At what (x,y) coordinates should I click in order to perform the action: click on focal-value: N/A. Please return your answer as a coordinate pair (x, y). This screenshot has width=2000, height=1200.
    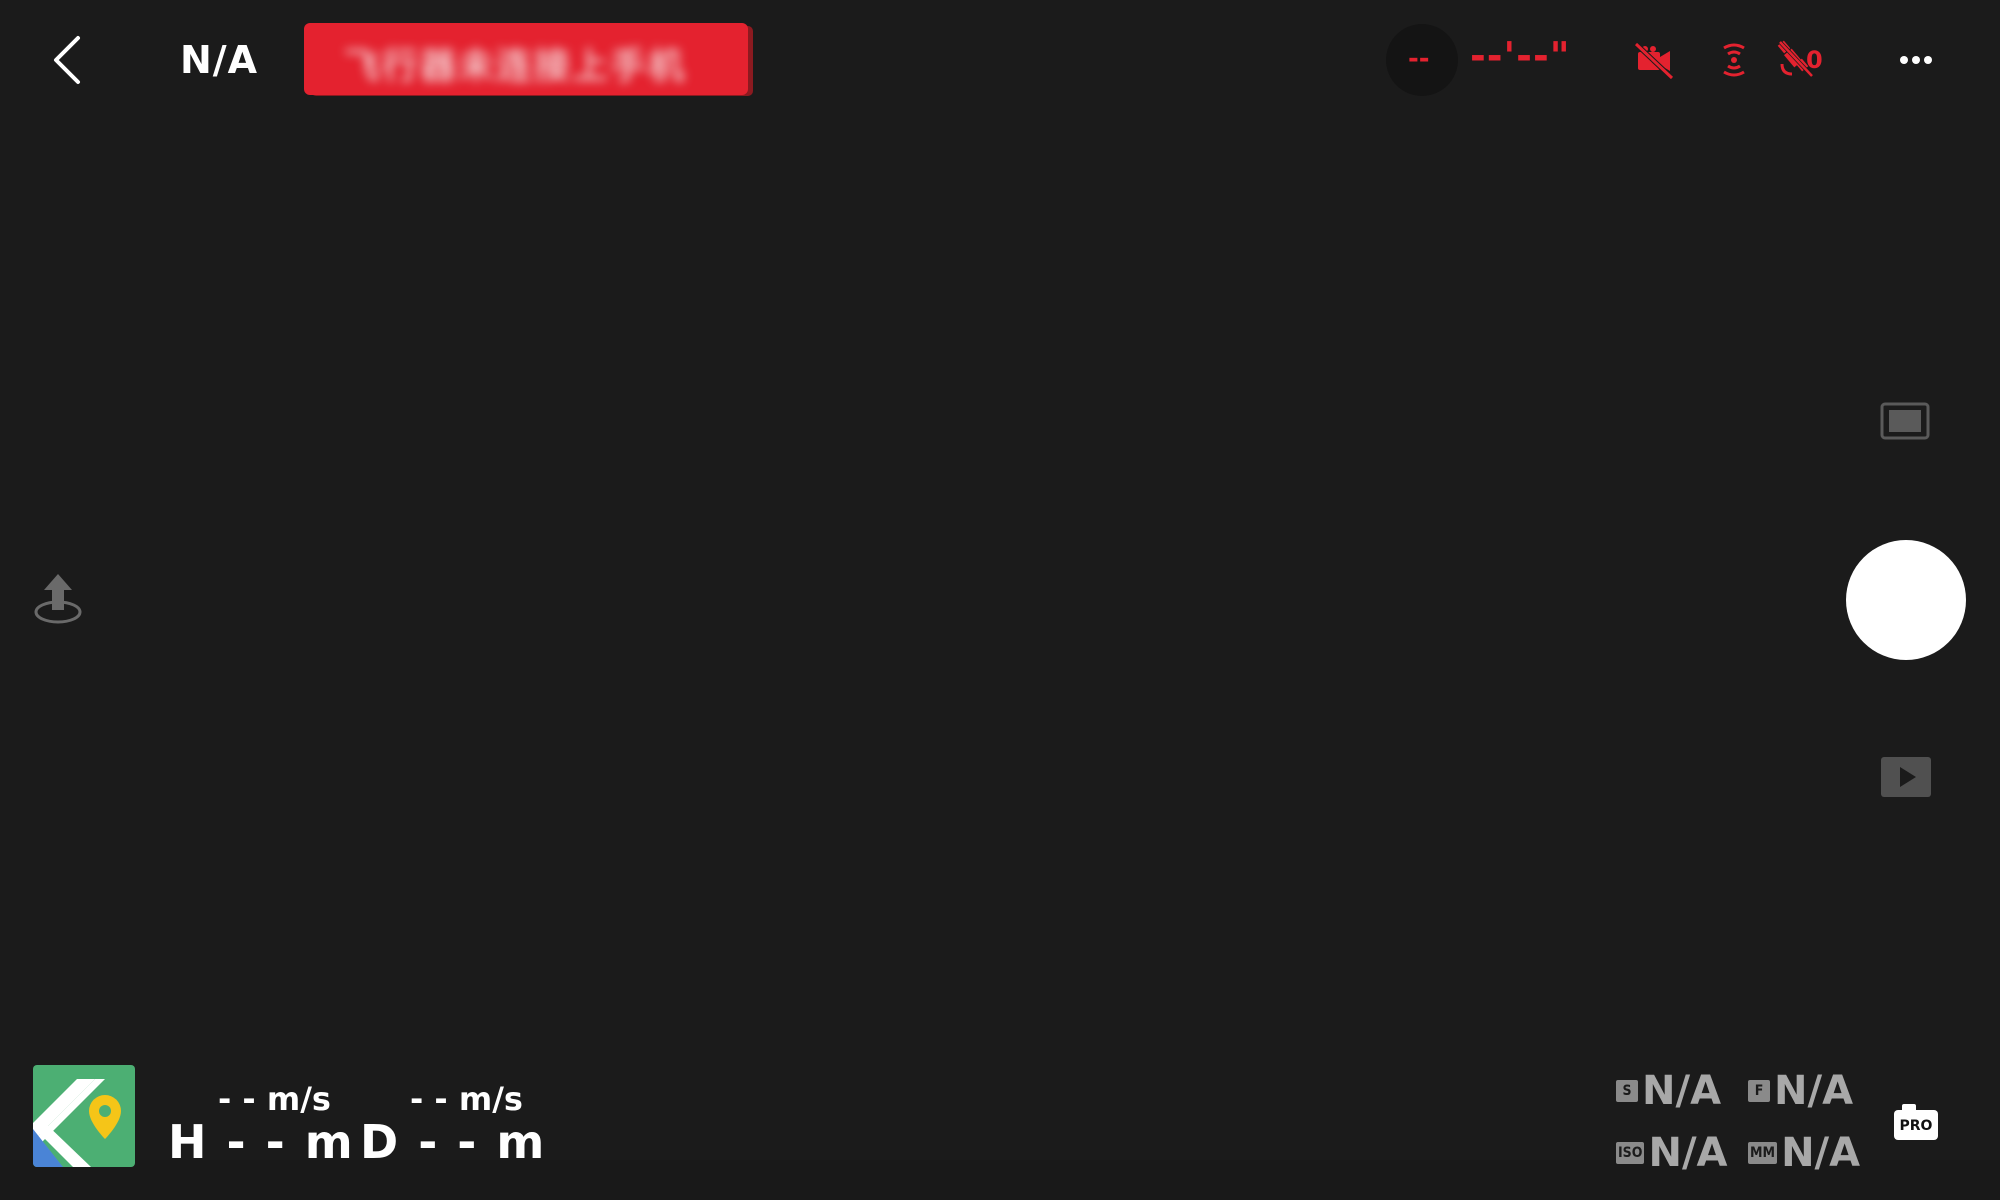
    Looking at the image, I should click on (1821, 1153).